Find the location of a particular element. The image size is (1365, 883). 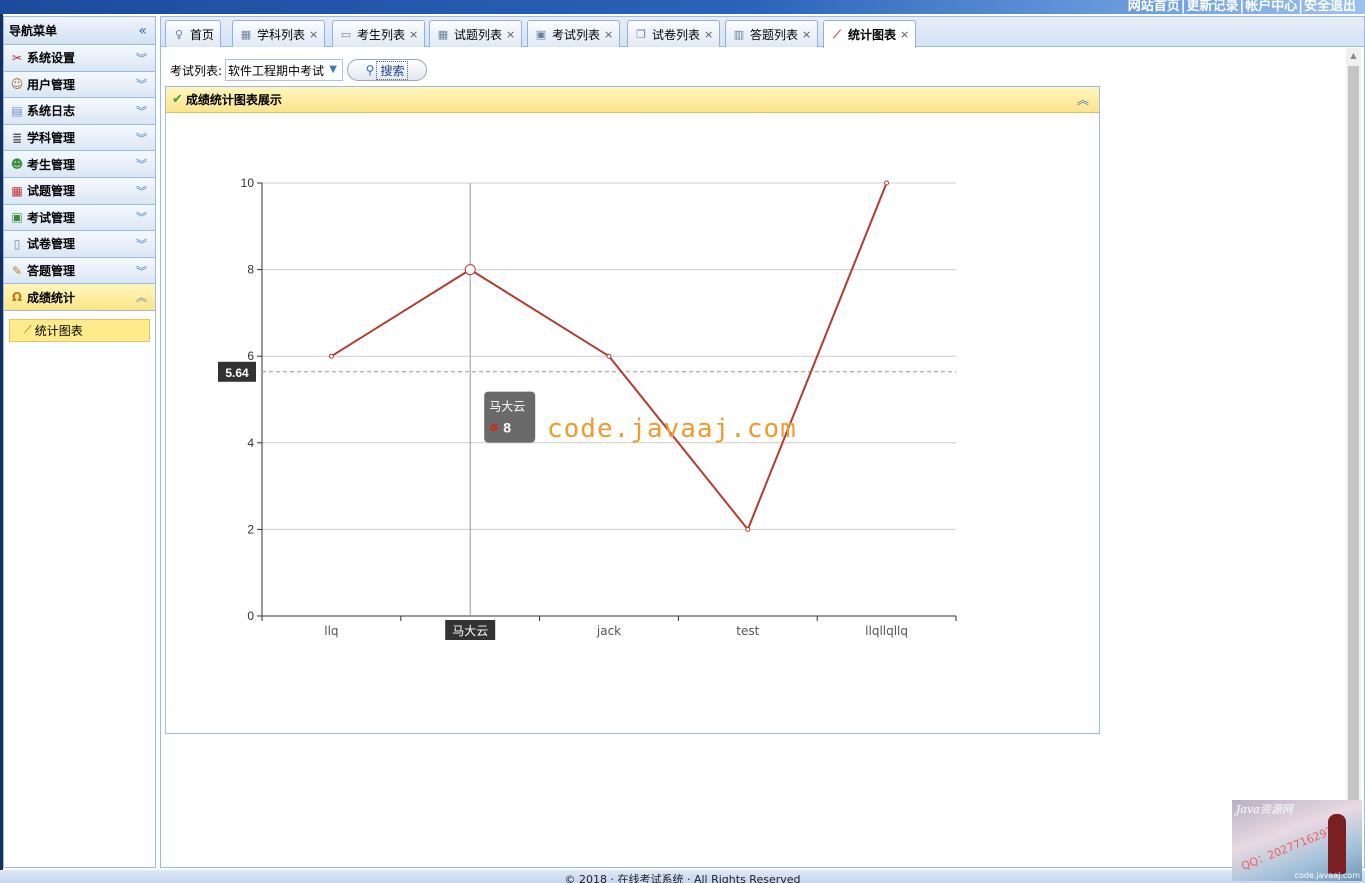

nav-item-4: ☻ 考生管理 ︾ is located at coordinates (79, 164).